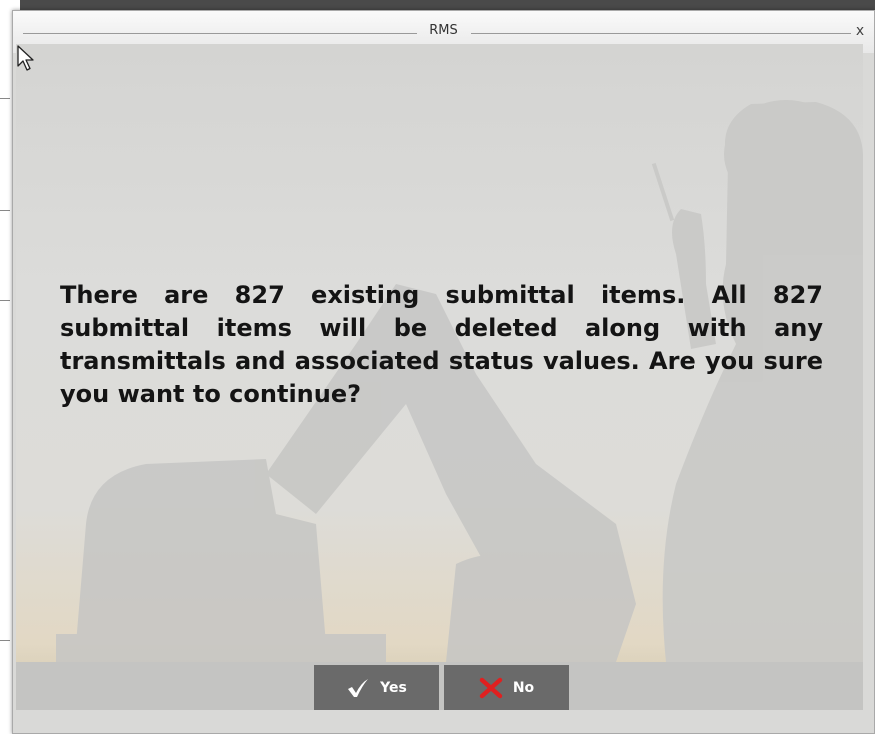 This screenshot has width=875, height=734. Describe the element at coordinates (491, 687) in the screenshot. I see `x-icon` at that location.